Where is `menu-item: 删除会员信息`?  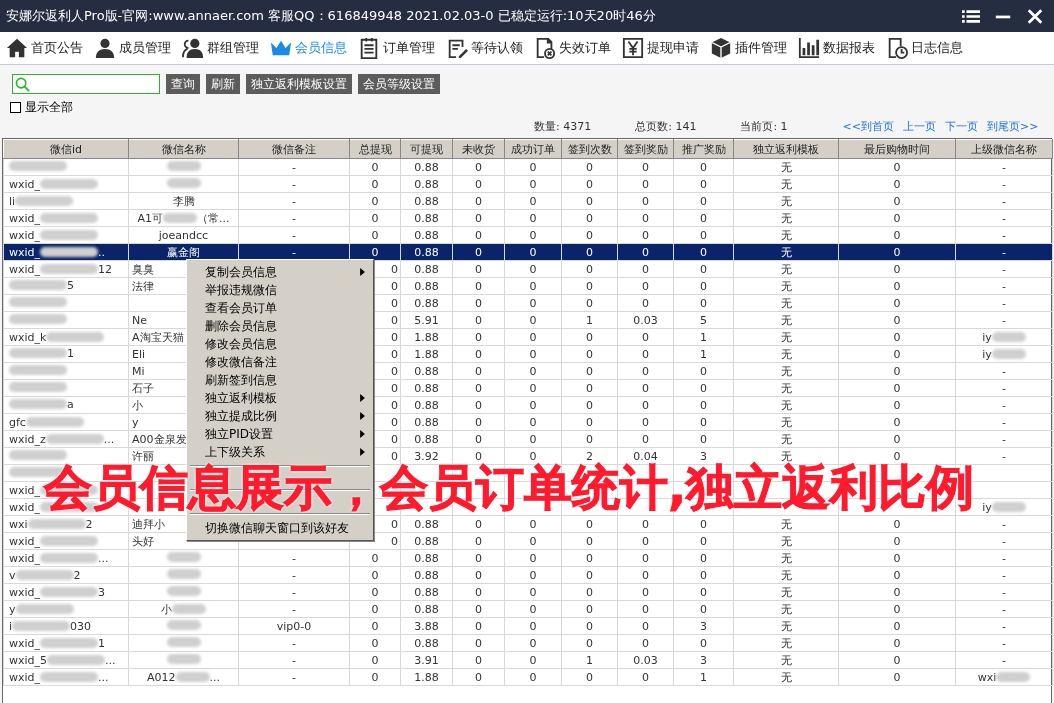
menu-item: 删除会员信息 is located at coordinates (280, 326).